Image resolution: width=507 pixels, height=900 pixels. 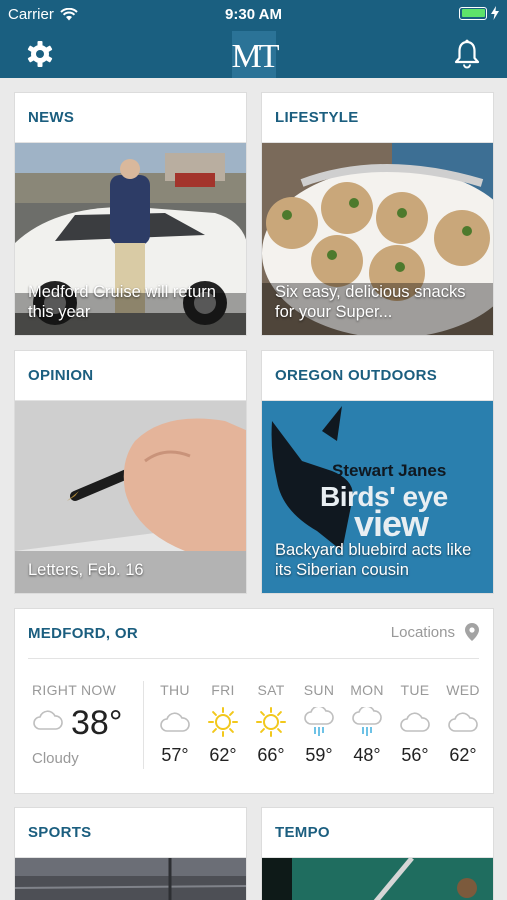 I want to click on outdoors-section-title: OREGON OUTDOORS, so click(x=377, y=376).